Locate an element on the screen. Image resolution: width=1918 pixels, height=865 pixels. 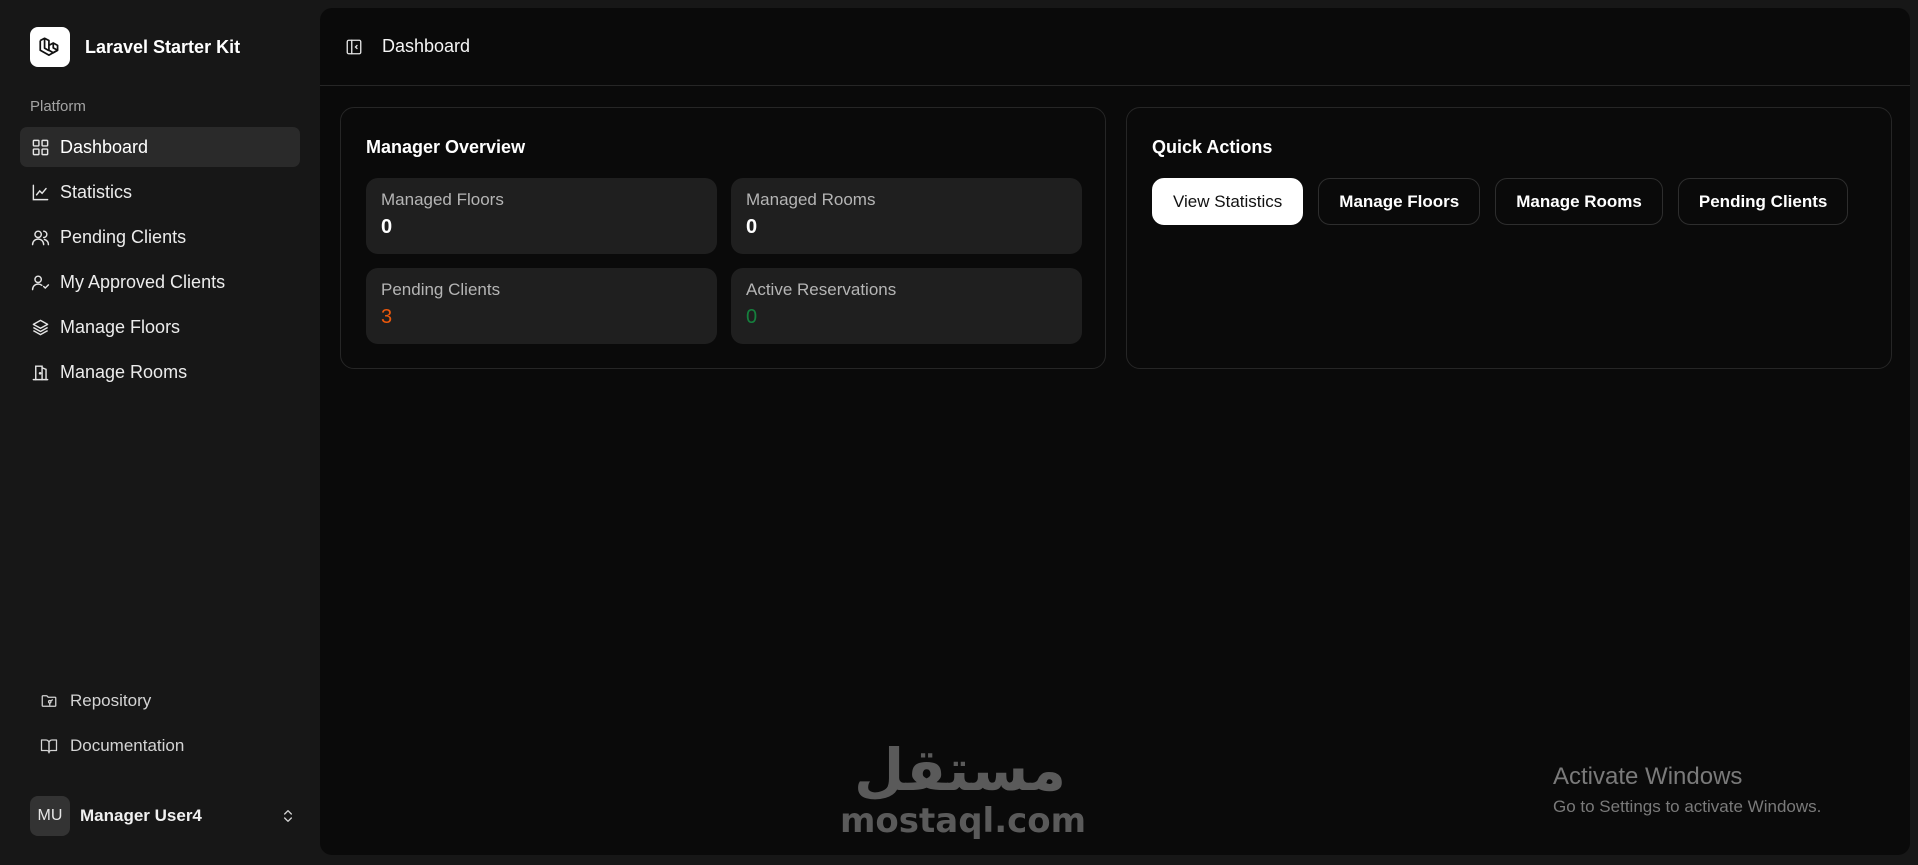
mostaql-watermark: مستقل mostaql.com is located at coordinates (963, 788).